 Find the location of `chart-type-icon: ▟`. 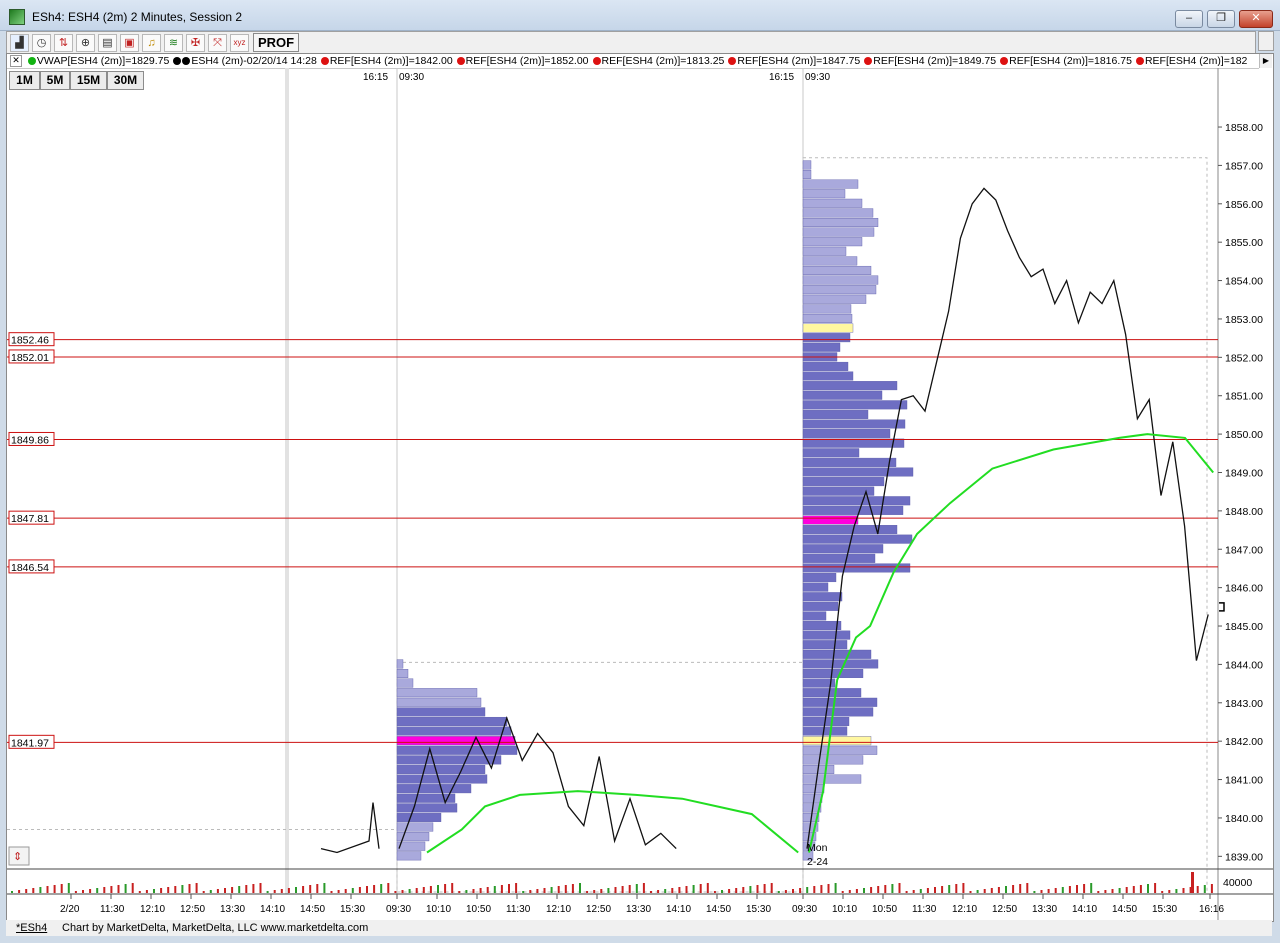

chart-type-icon: ▟ is located at coordinates (19, 43).